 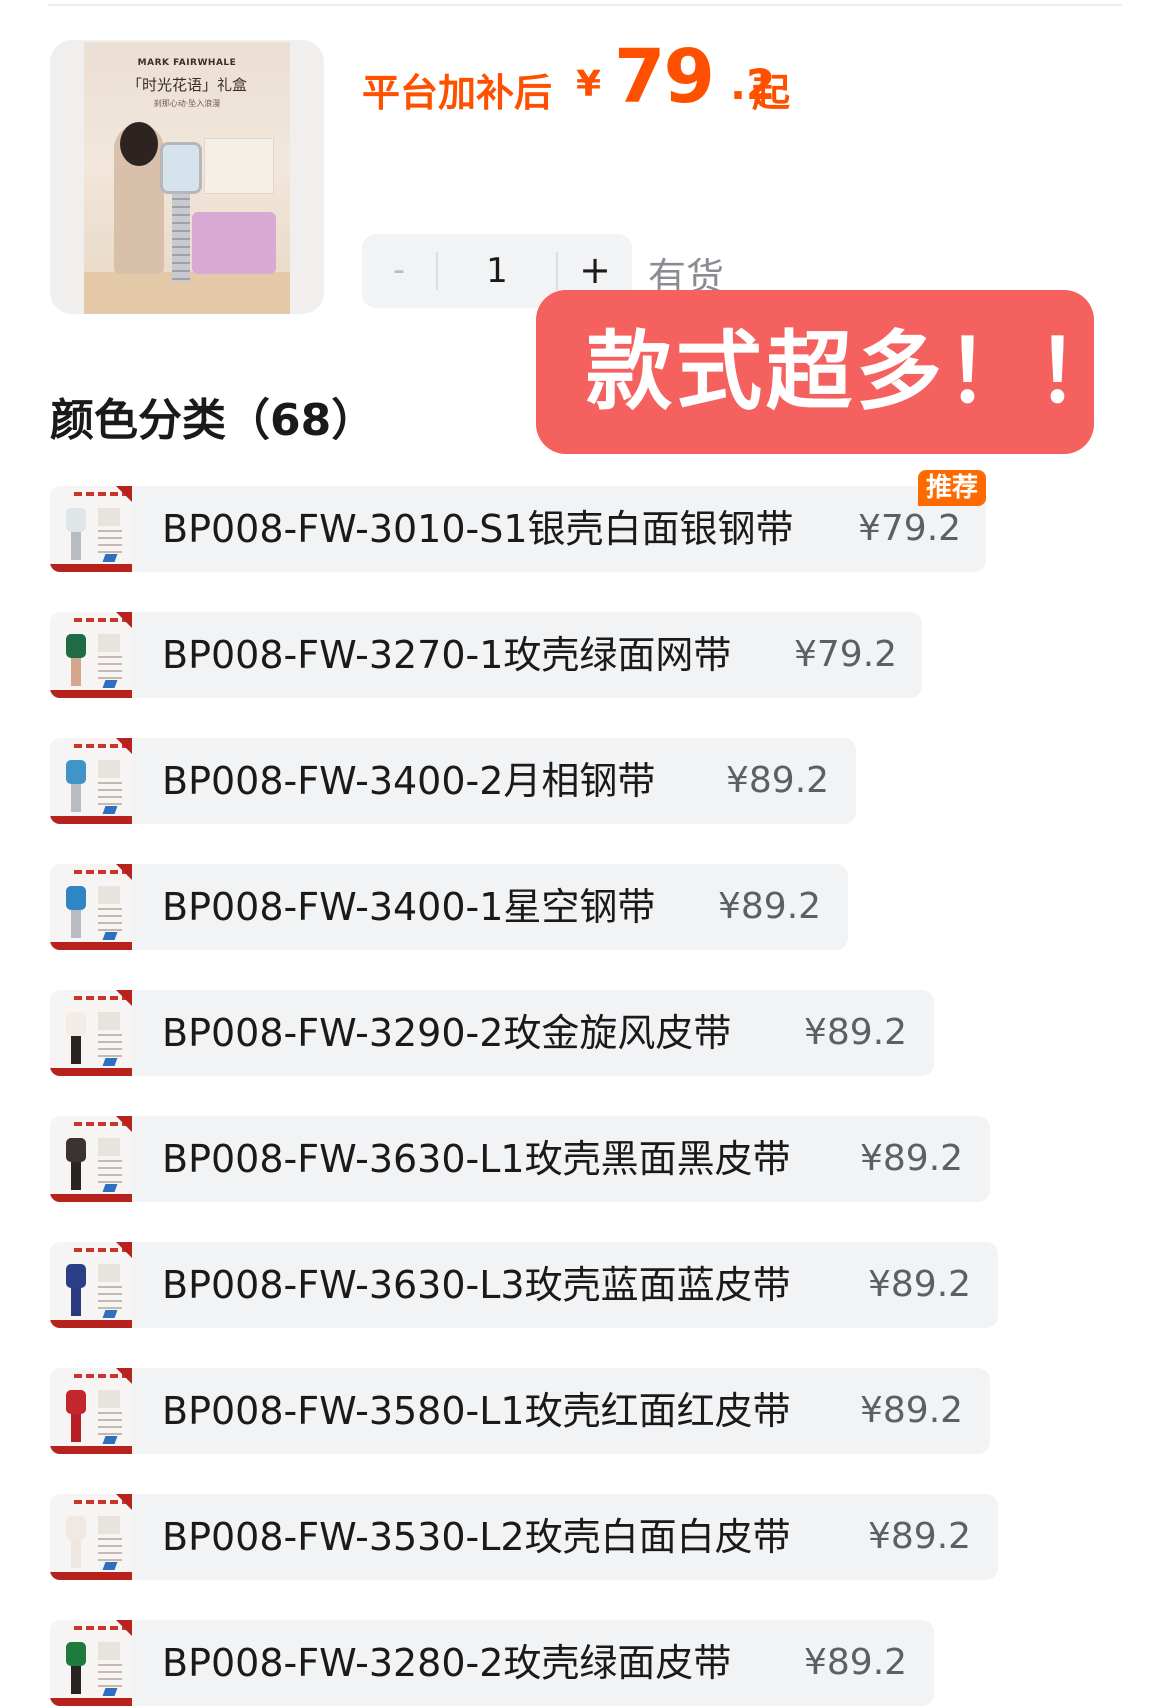 I want to click on product-image-art: MARK FAIRWHALE 「时光花语」礼盒 刹那心动·坠入浪漫, so click(x=187, y=178).